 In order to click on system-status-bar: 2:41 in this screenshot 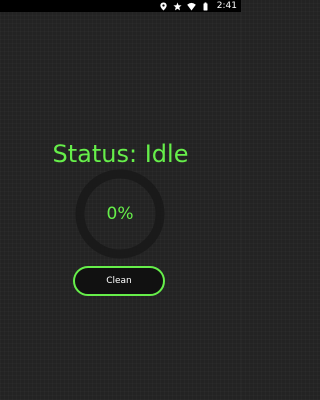, I will do `click(120, 6)`.